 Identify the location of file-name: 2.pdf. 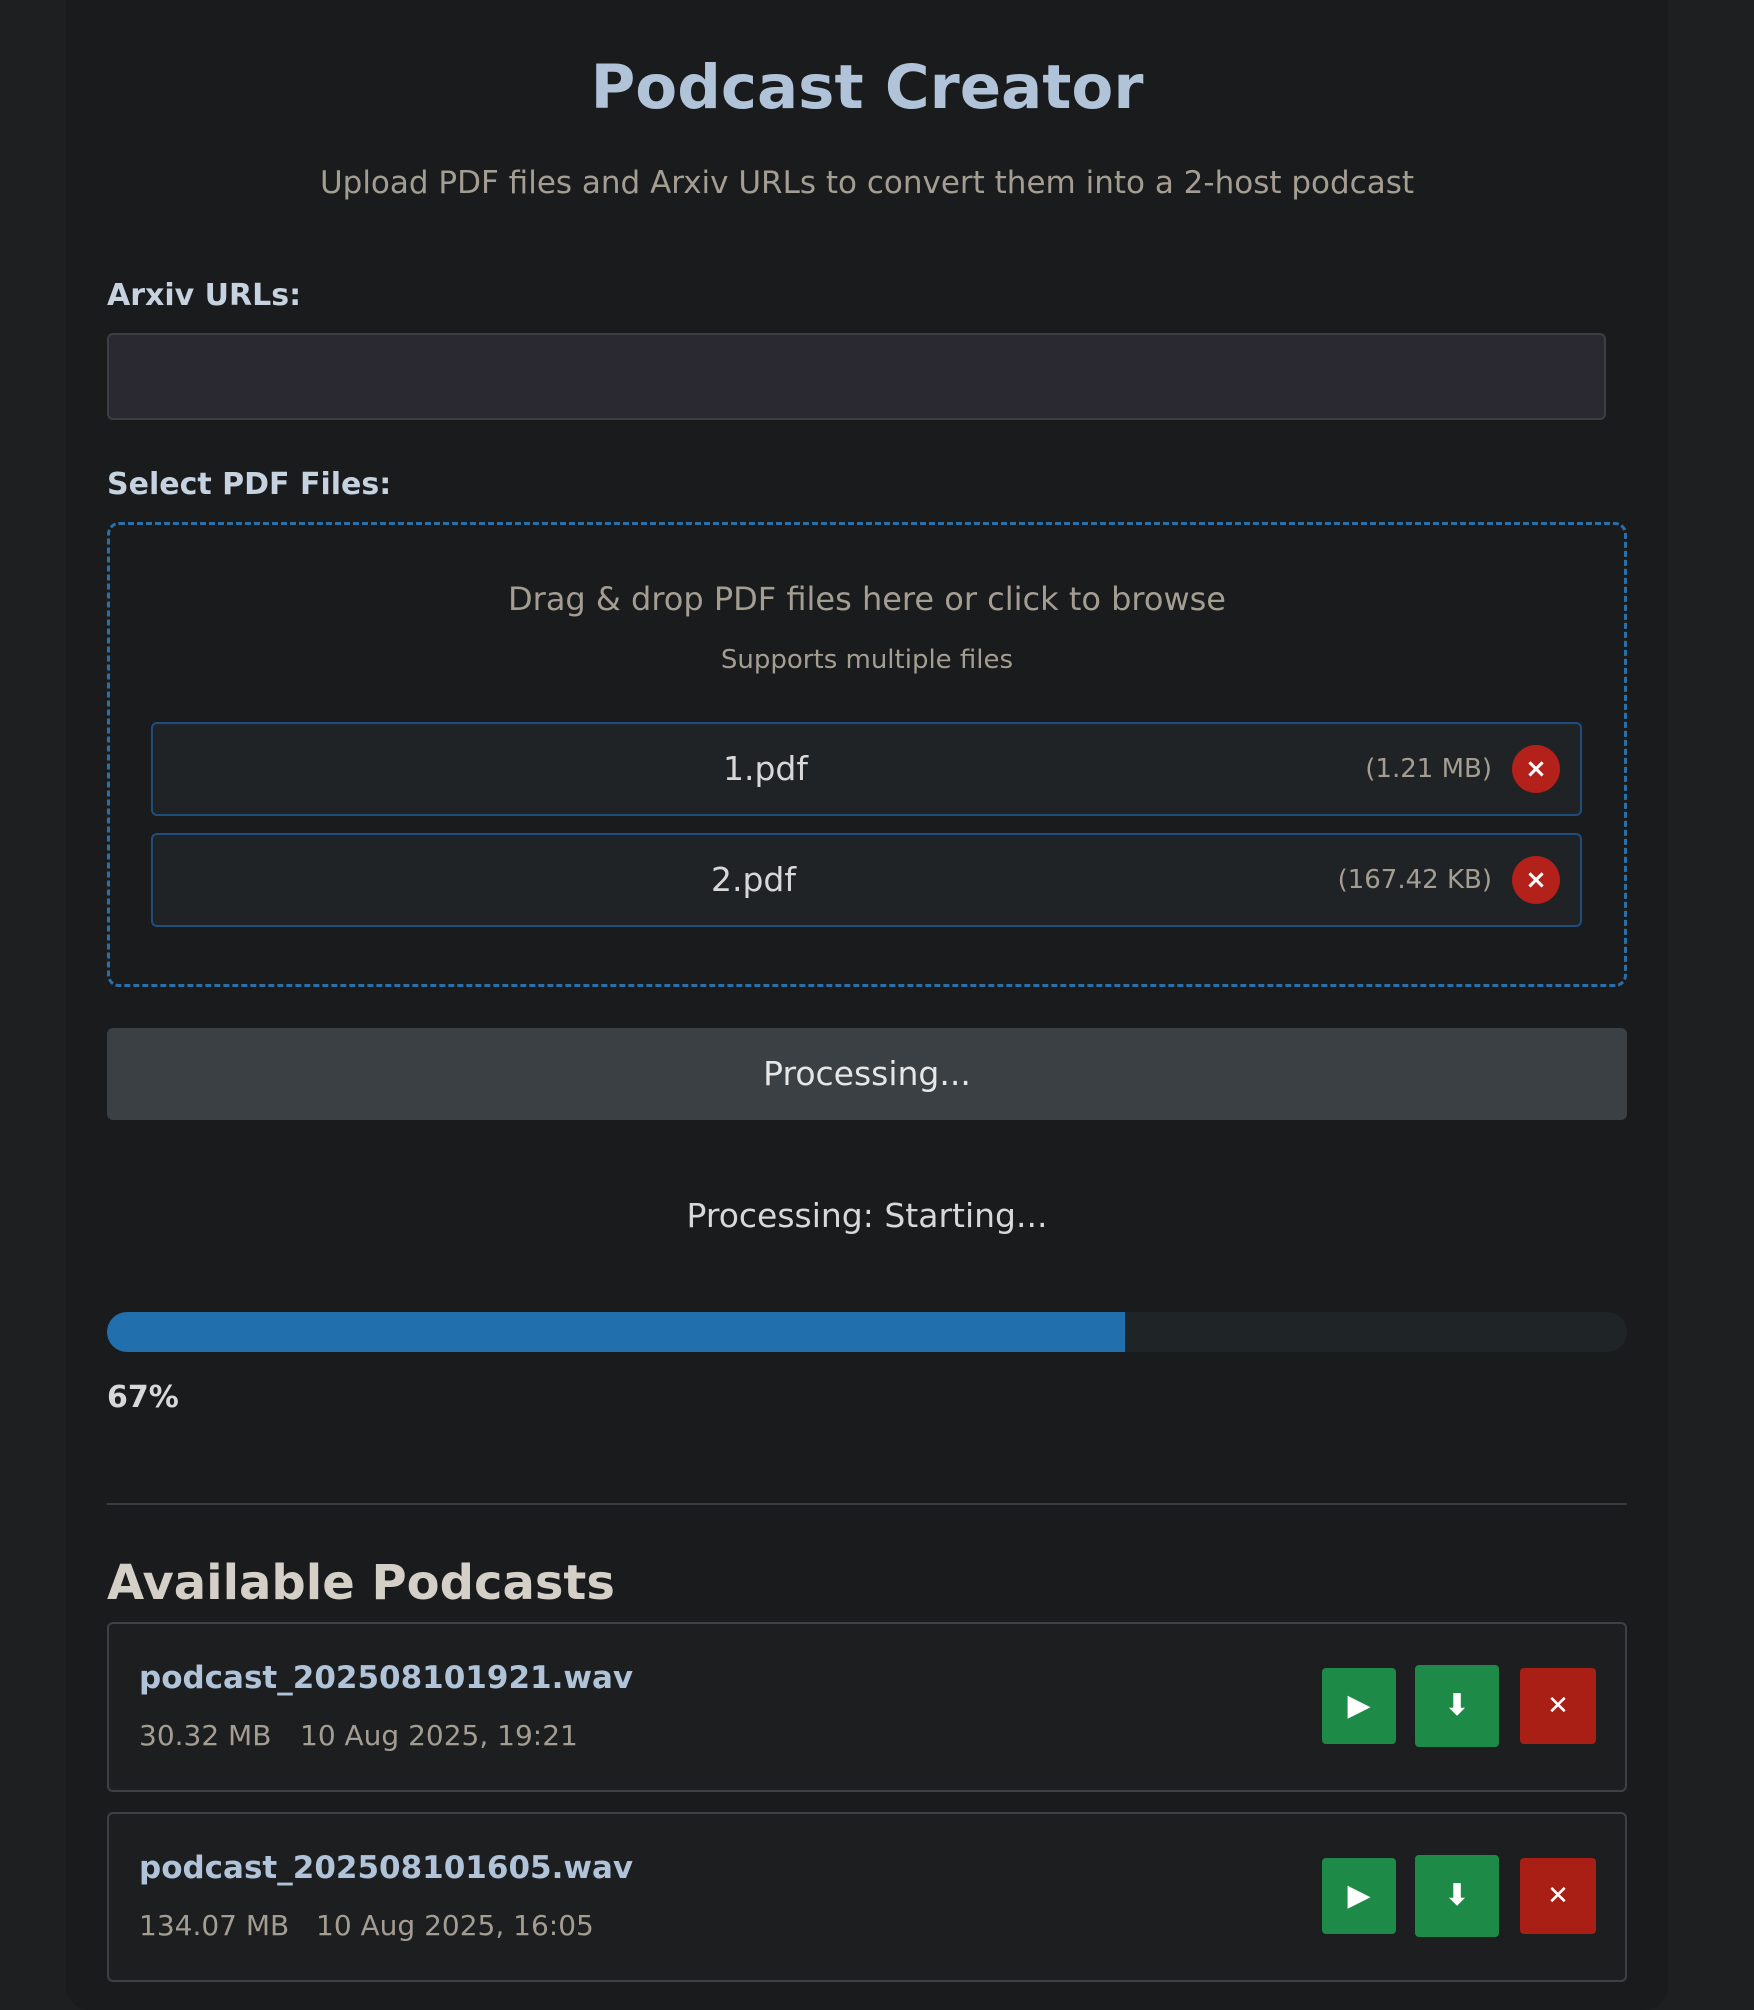
(753, 879).